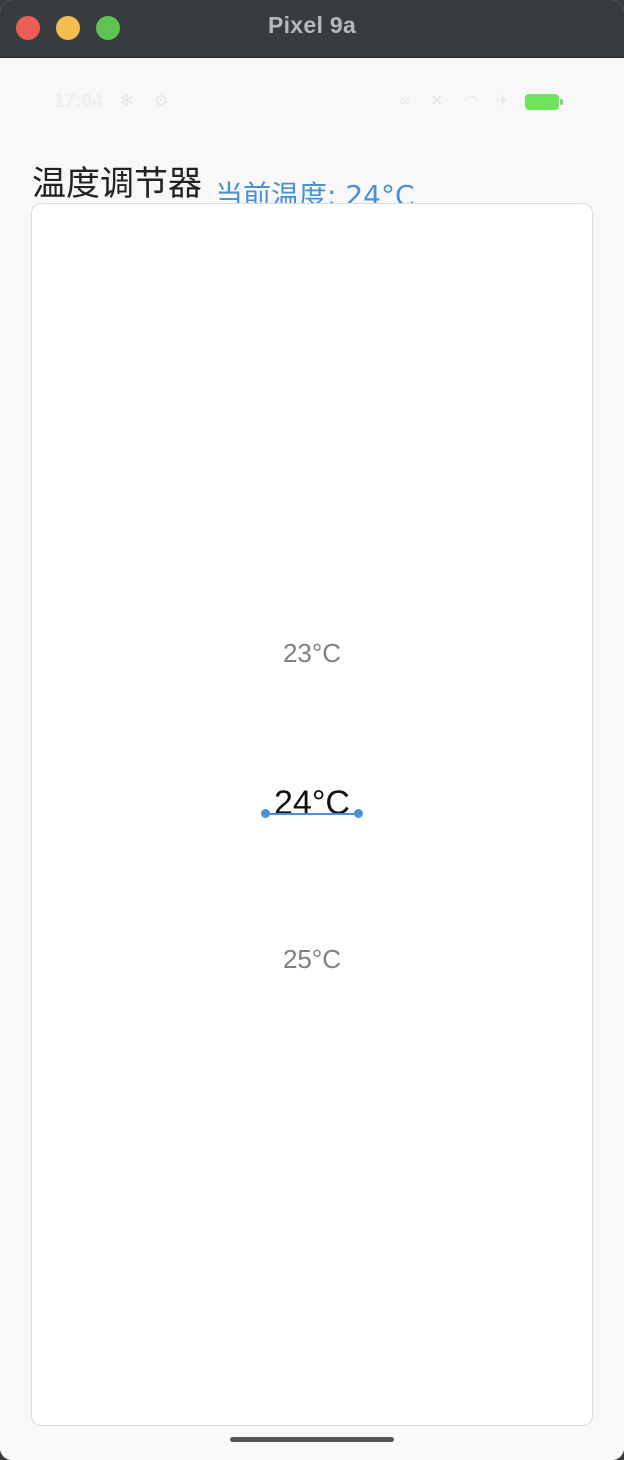 The image size is (624, 1460). Describe the element at coordinates (78, 101) in the screenshot. I see `status-time: 17:04` at that location.